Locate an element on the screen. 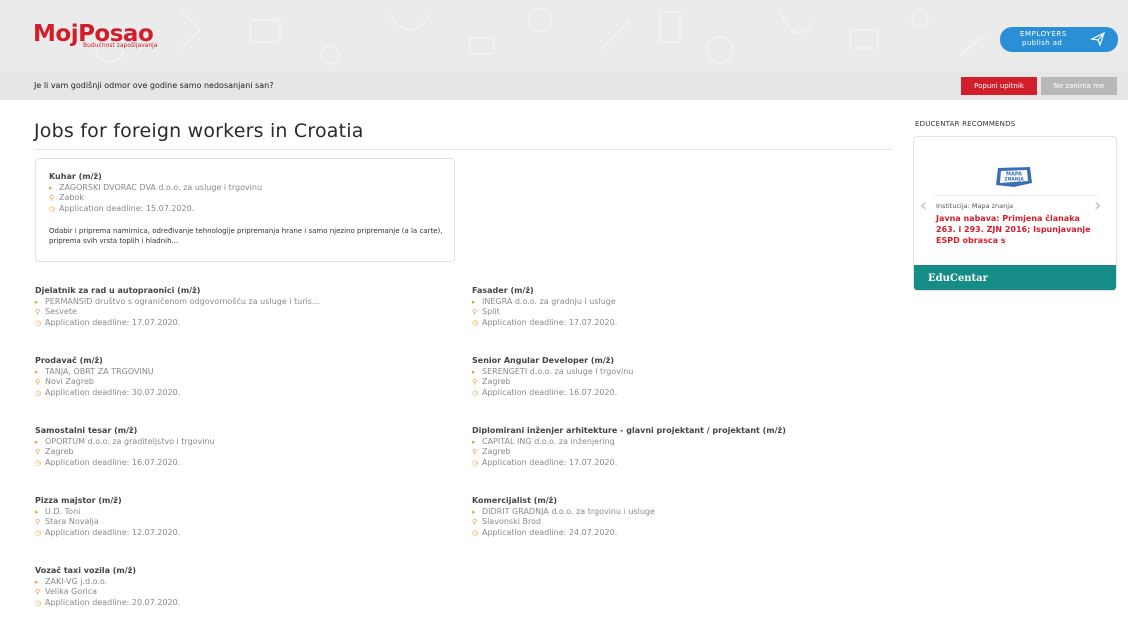 Image resolution: width=1128 pixels, height=633 pixels. job-title: Prodavač (m/ž) is located at coordinates (245, 361).